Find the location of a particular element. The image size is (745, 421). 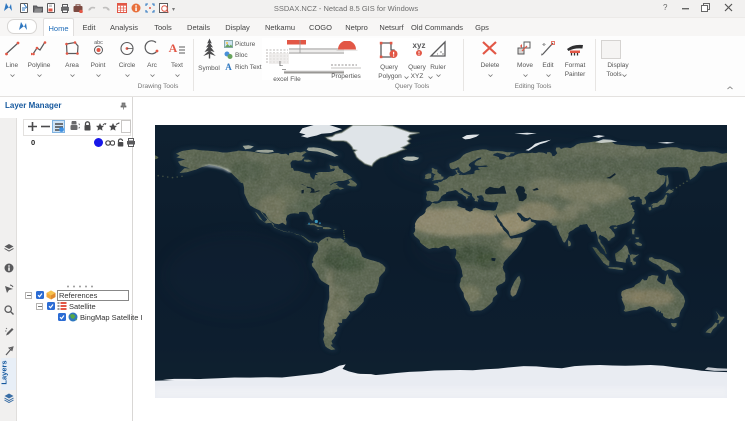

svg-text: abc is located at coordinates (98, 43).